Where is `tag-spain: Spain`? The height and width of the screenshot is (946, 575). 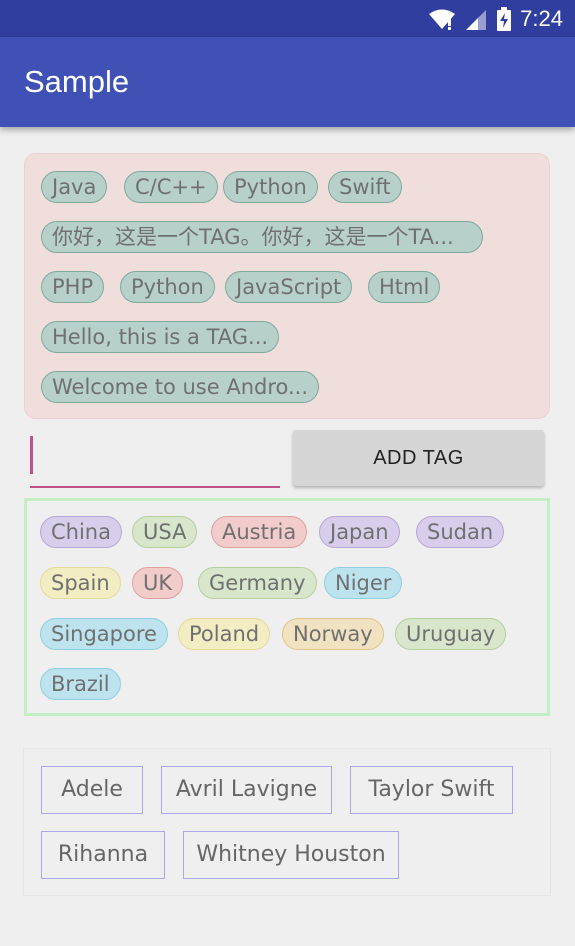
tag-spain: Spain is located at coordinates (80, 583).